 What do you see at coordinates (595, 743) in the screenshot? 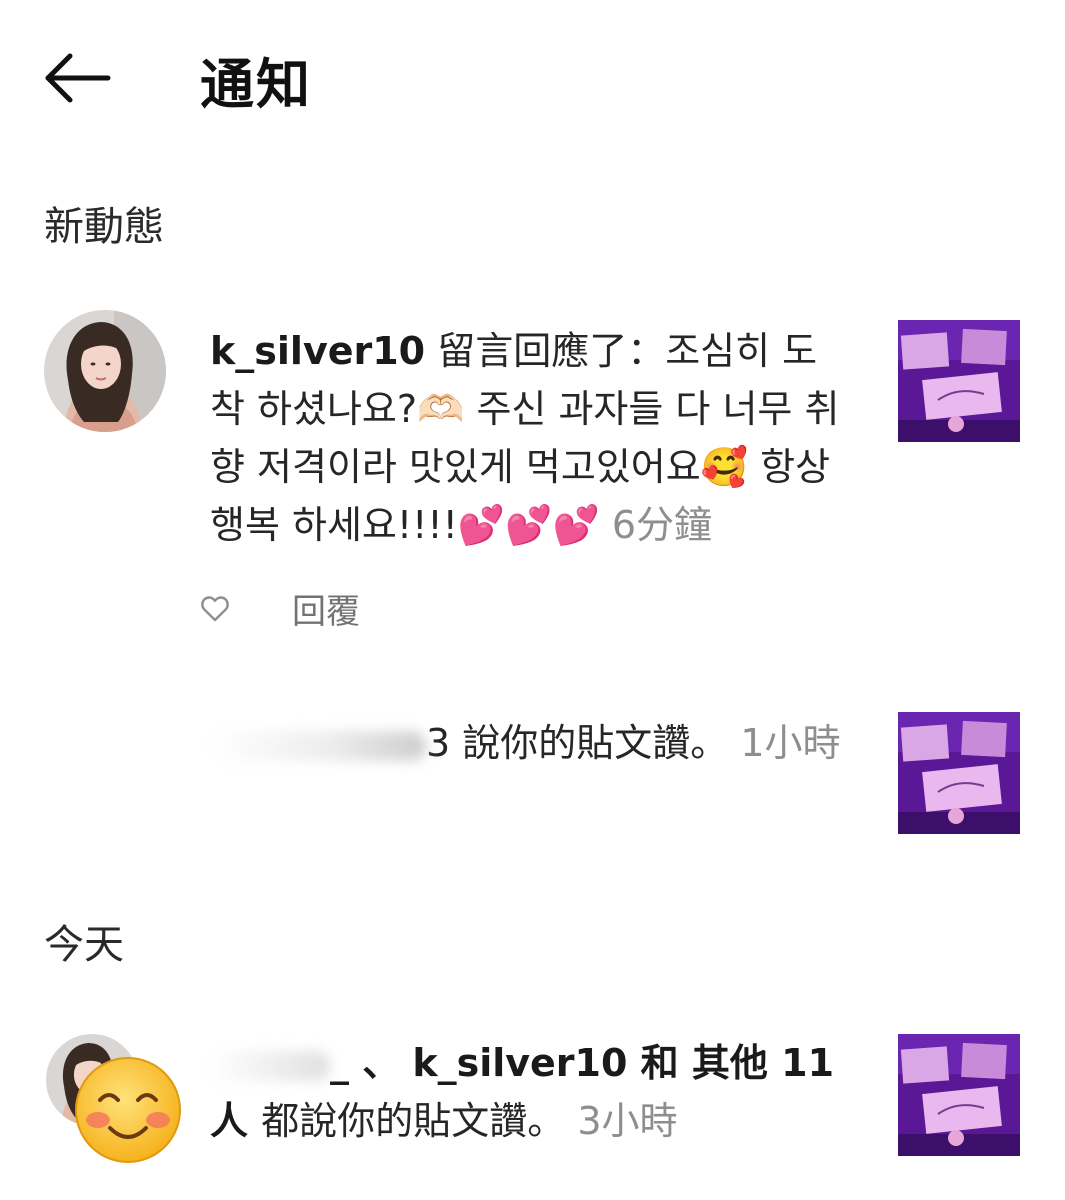
I see `notification-message: 說你的貼文讚。` at bounding box center [595, 743].